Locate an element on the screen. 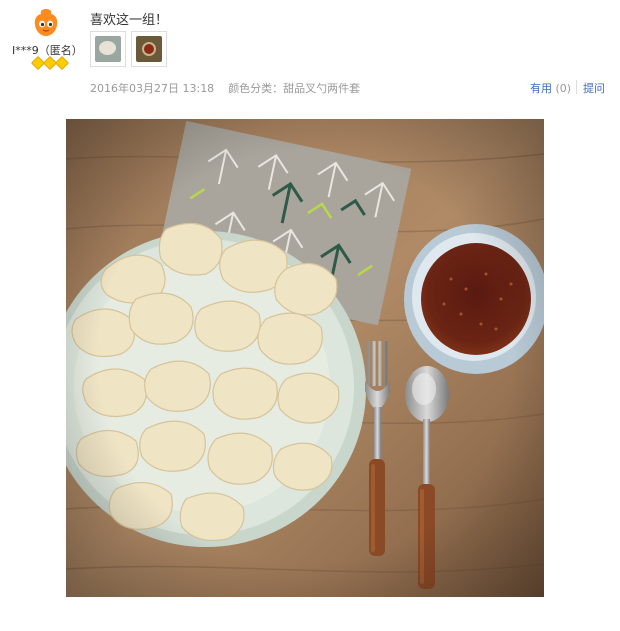 This screenshot has height=631, width=620. username: I***9（匿名） is located at coordinates (47, 50).